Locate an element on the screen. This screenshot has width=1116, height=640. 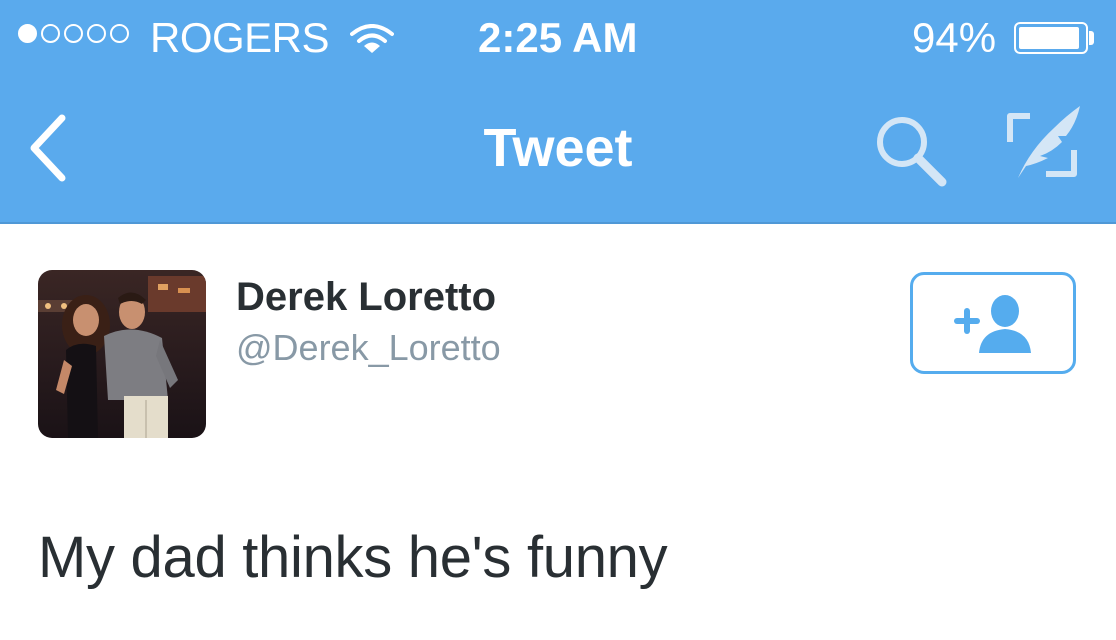
compose-tweet-button is located at coordinates (1041, 145).